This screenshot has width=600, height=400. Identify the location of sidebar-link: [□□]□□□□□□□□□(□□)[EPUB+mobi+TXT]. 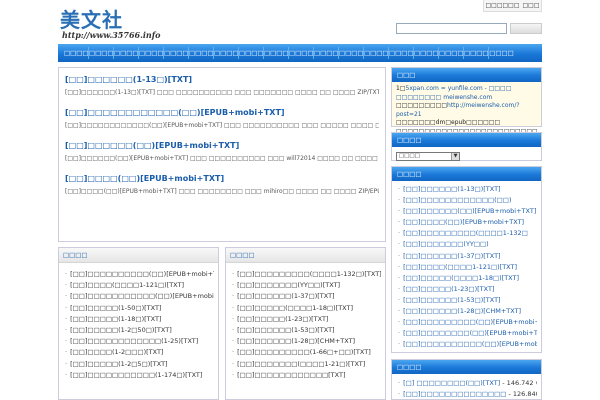
(470, 322).